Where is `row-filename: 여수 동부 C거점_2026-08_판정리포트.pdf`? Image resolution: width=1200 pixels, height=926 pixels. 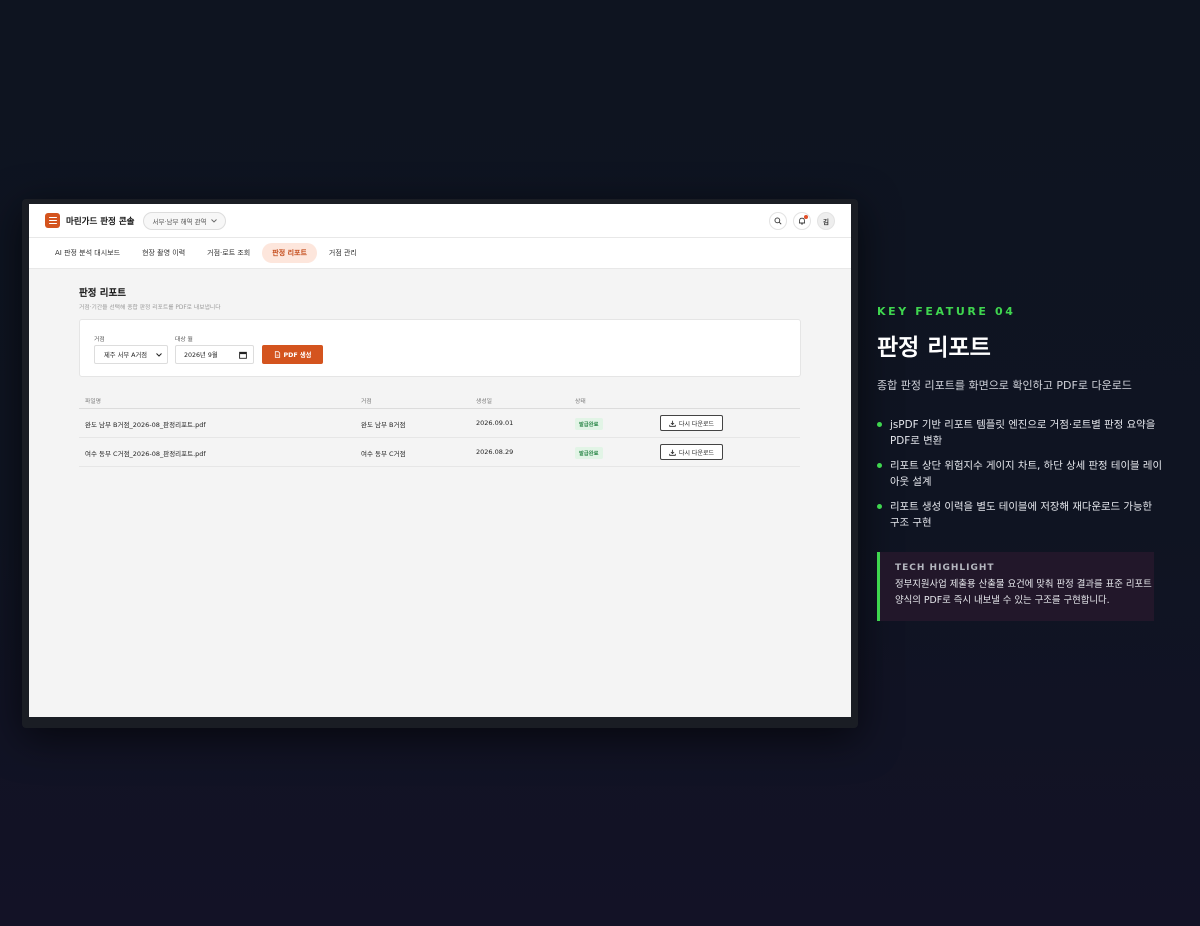
row-filename: 여수 동부 C거점_2026-08_판정리포트.pdf is located at coordinates (145, 454).